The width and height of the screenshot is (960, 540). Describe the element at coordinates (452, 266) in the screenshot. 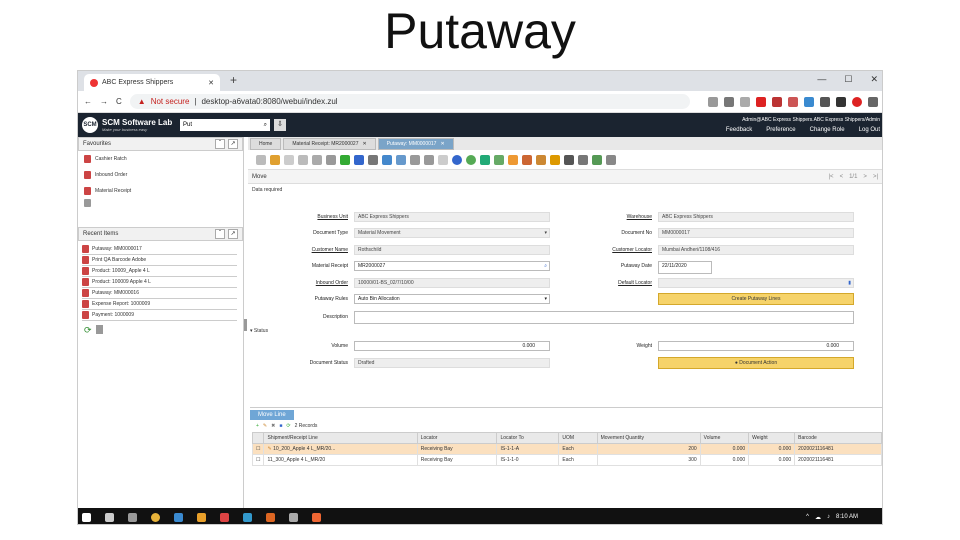

I see `material-receipt-field: MR2000027 ⌕` at that location.